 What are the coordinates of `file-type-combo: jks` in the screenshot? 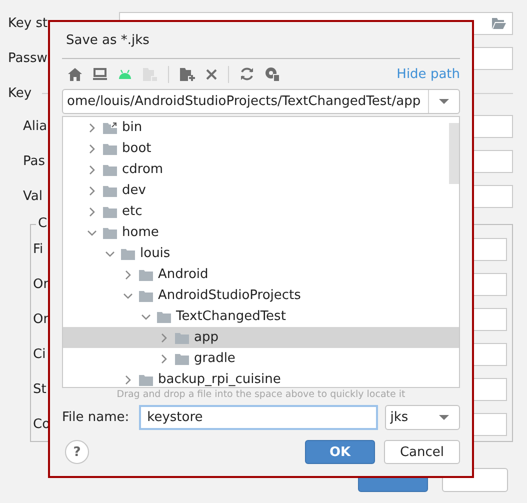 It's located at (422, 417).